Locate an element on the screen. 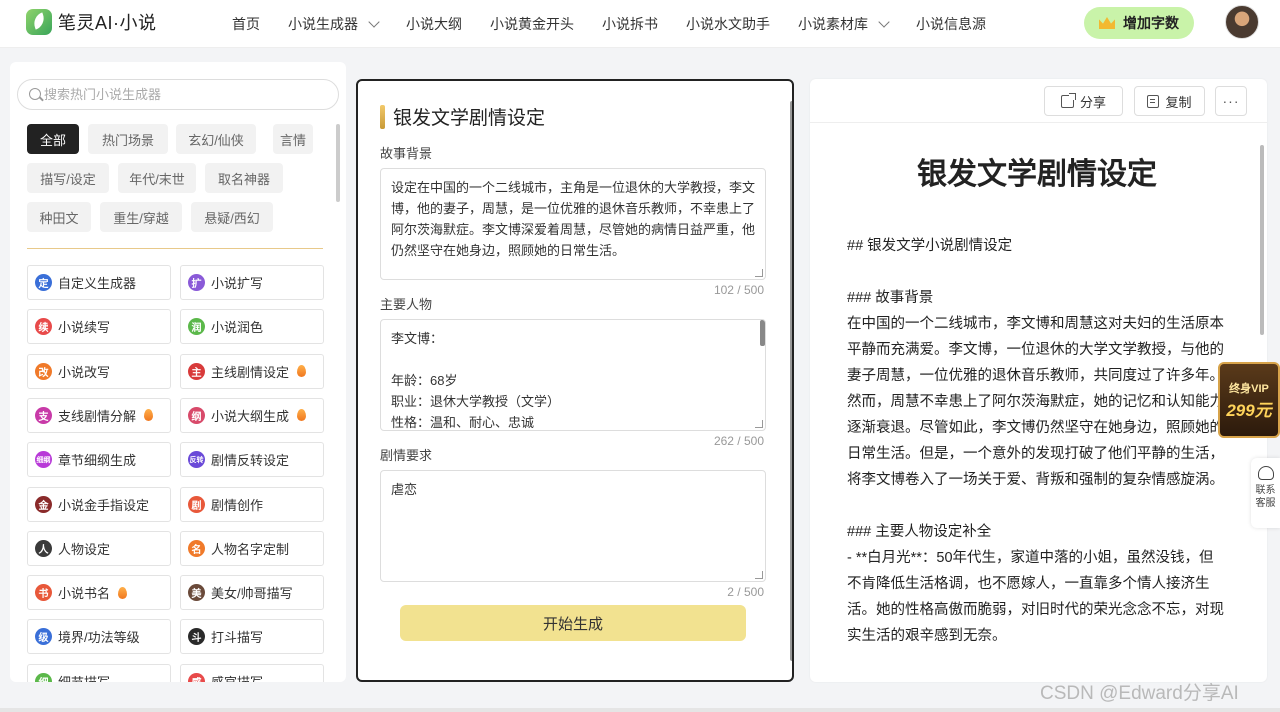  tool-item: 剧剧情创作 is located at coordinates (252, 504).